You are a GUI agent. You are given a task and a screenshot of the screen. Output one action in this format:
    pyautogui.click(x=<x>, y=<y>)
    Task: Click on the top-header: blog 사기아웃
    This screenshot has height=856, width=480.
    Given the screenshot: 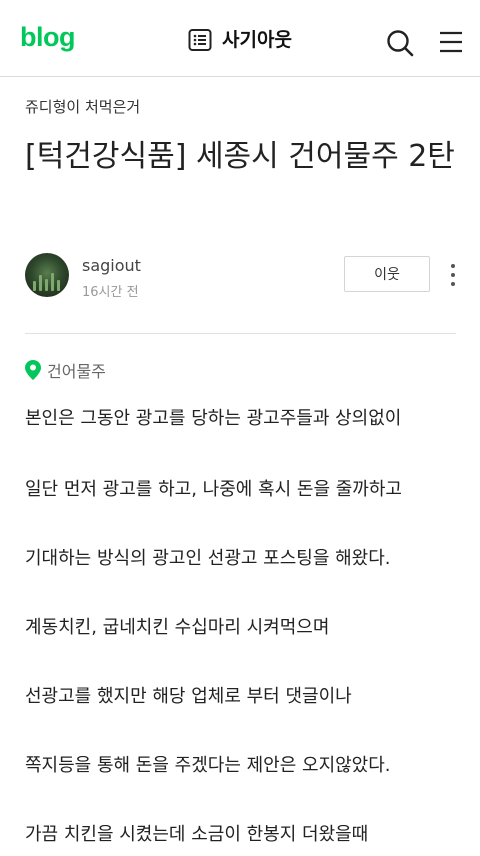 What is the action you would take?
    pyautogui.click(x=240, y=38)
    